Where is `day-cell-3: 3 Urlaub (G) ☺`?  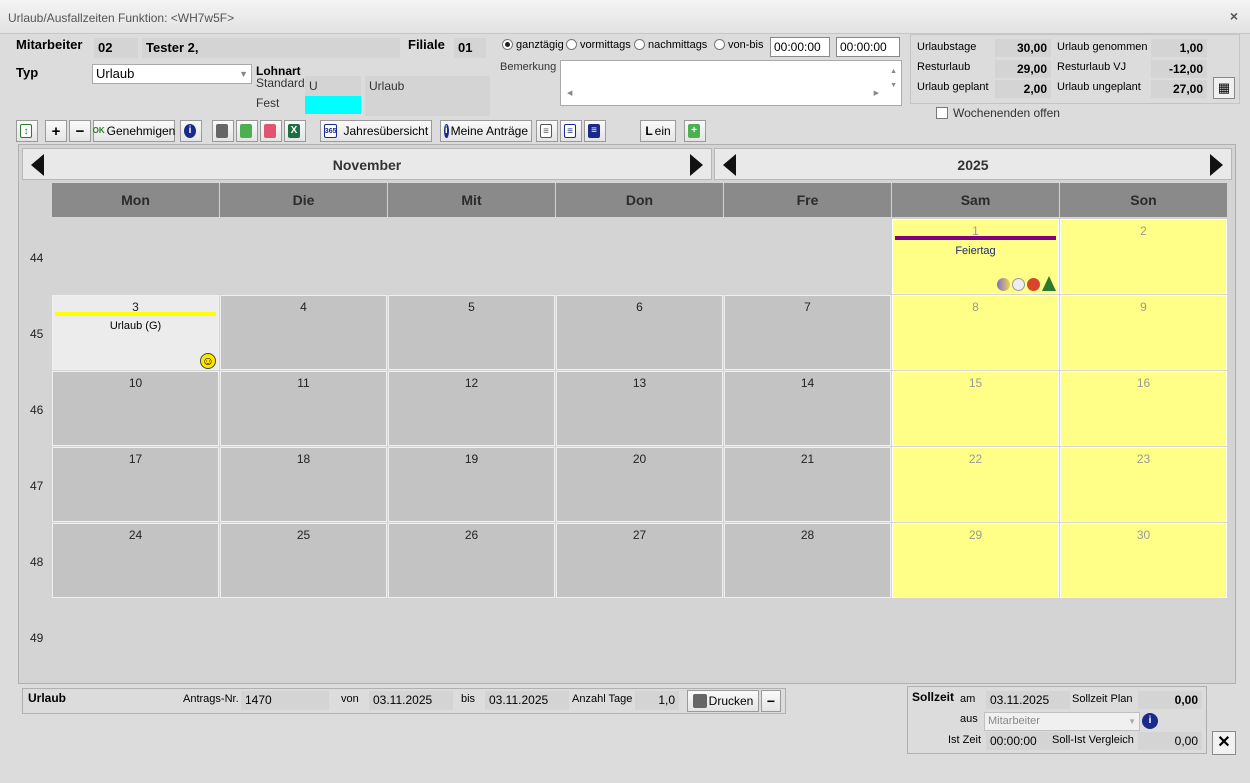
day-cell-3: 3 Urlaub (G) ☺ is located at coordinates (135, 332).